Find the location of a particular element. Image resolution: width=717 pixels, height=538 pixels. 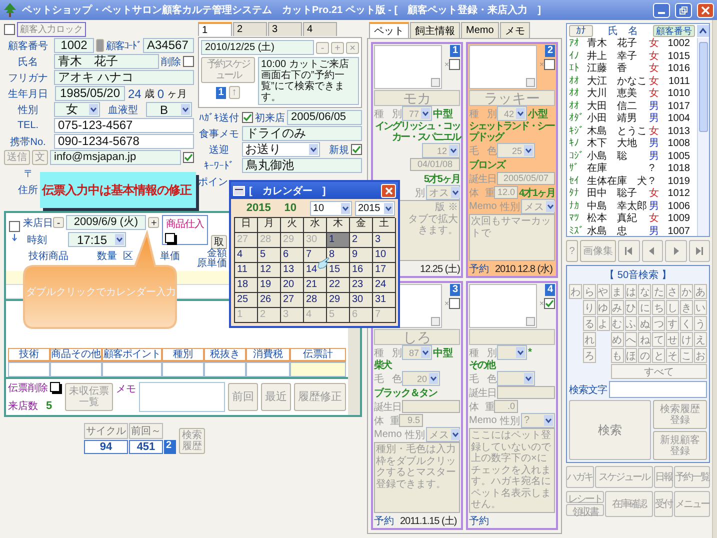

age-years: 24 is located at coordinates (135, 93).